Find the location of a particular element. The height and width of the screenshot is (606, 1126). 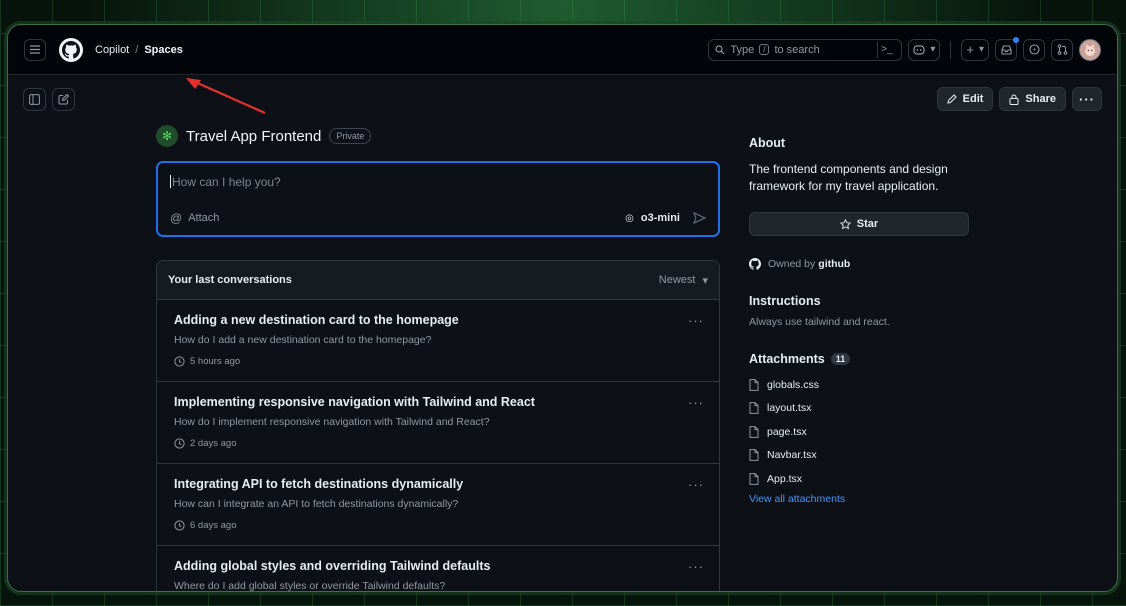

toolbar-right: Edit Share ··· is located at coordinates (1019, 99).